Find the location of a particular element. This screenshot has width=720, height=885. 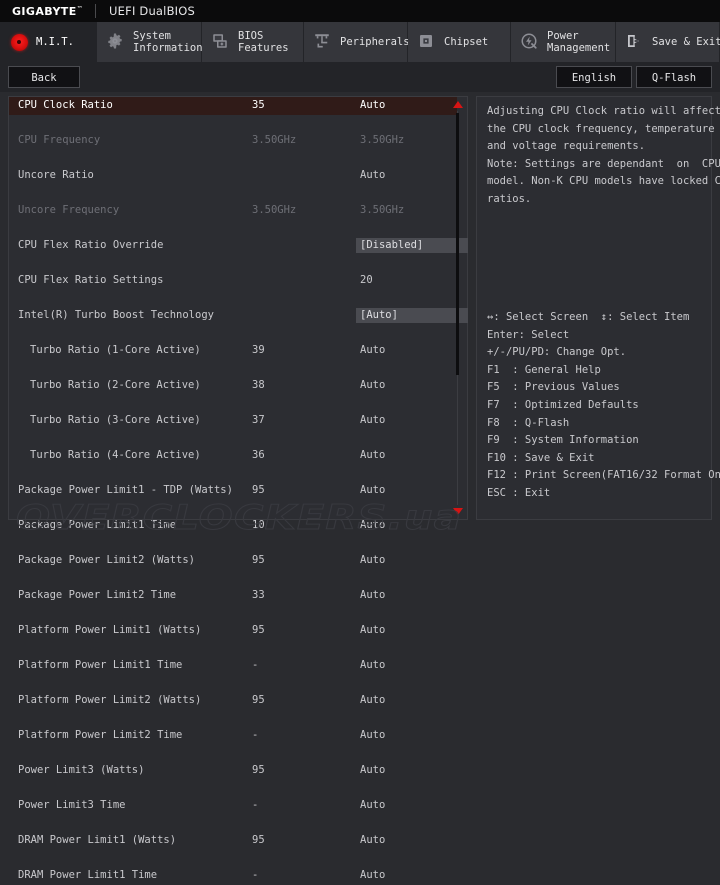

setting-name: Package Power Limit2 Time is located at coordinates (97, 595).